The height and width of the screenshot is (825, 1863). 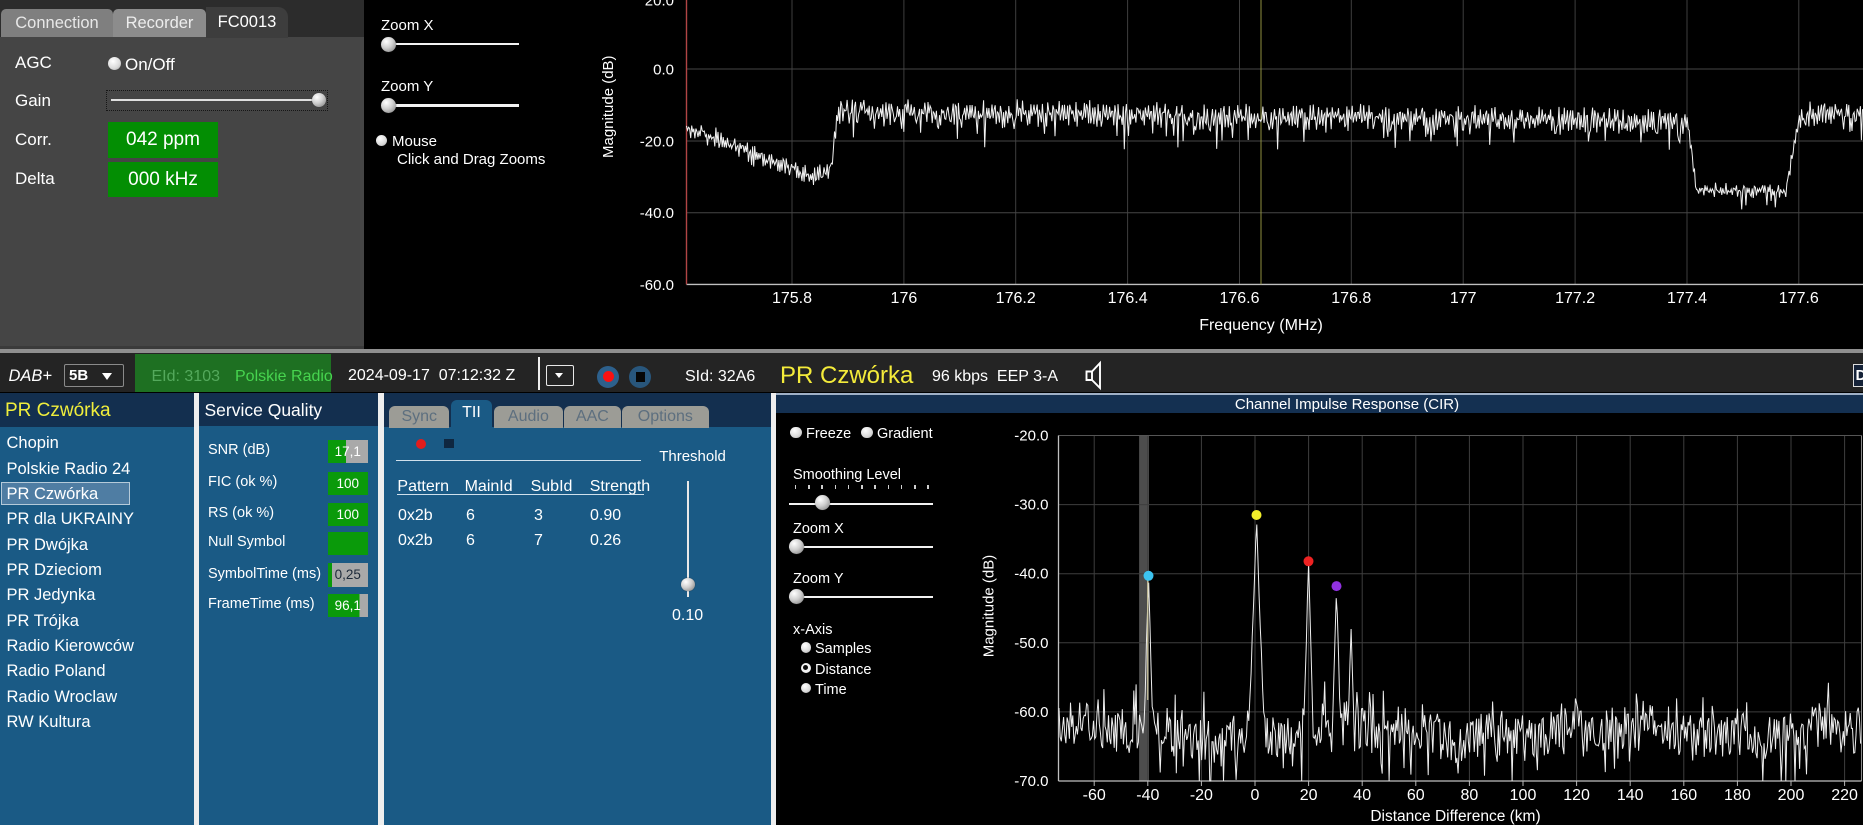 What do you see at coordinates (1093, 795) in the screenshot?
I see `svg-text: -60` at bounding box center [1093, 795].